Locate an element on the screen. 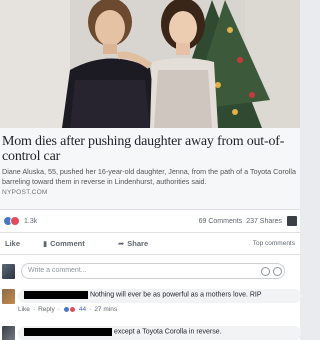 The height and width of the screenshot is (340, 320). like-label: Like is located at coordinates (13, 243).